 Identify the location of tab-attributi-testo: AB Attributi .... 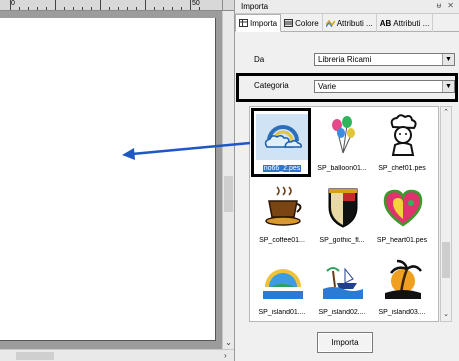
(405, 23).